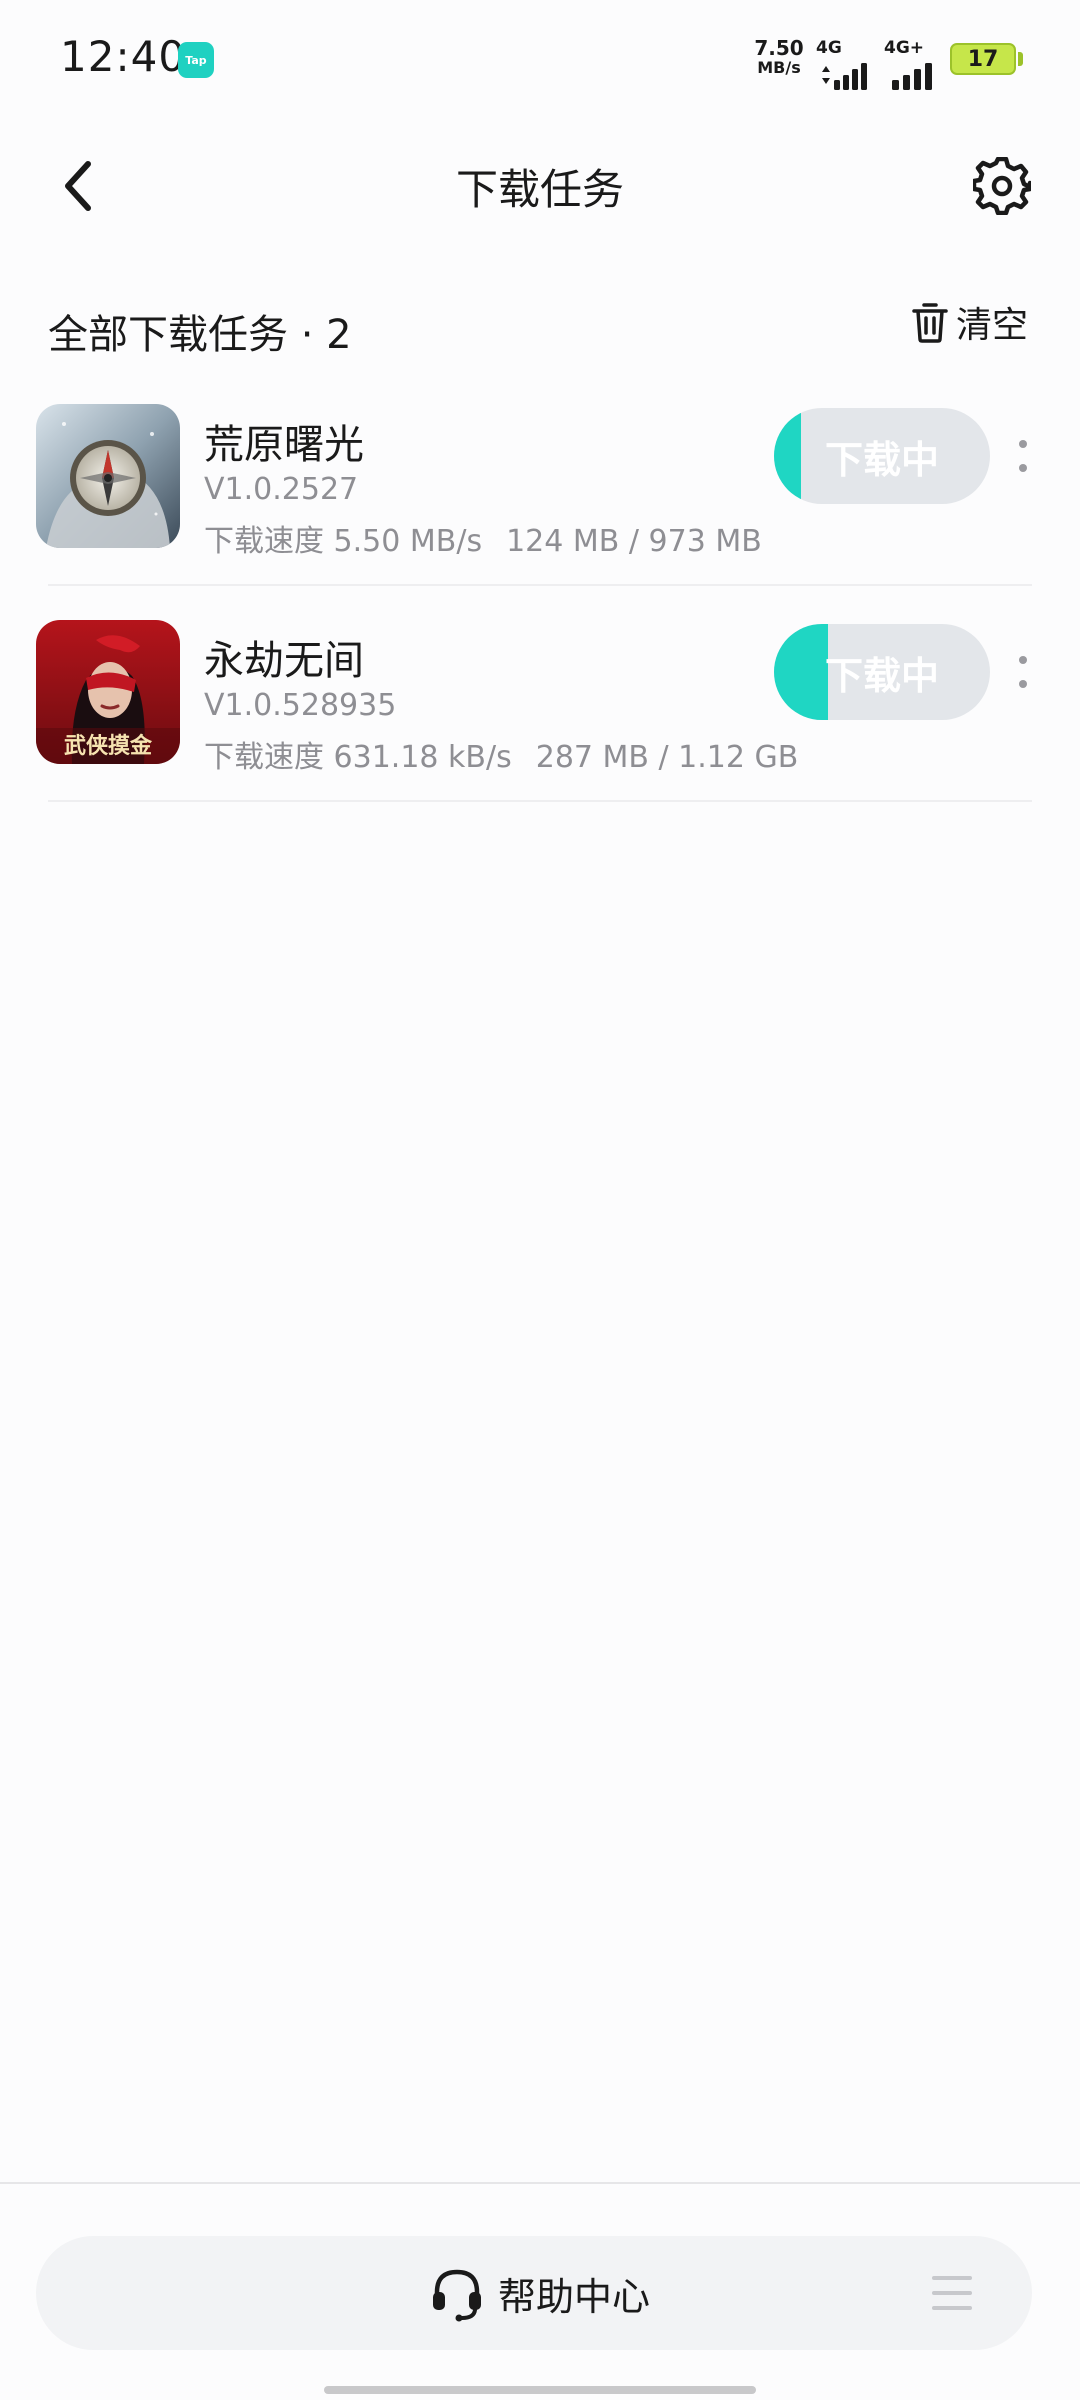  What do you see at coordinates (358, 757) in the screenshot?
I see `download-speed: 下载速度 631.18 kB/s` at bounding box center [358, 757].